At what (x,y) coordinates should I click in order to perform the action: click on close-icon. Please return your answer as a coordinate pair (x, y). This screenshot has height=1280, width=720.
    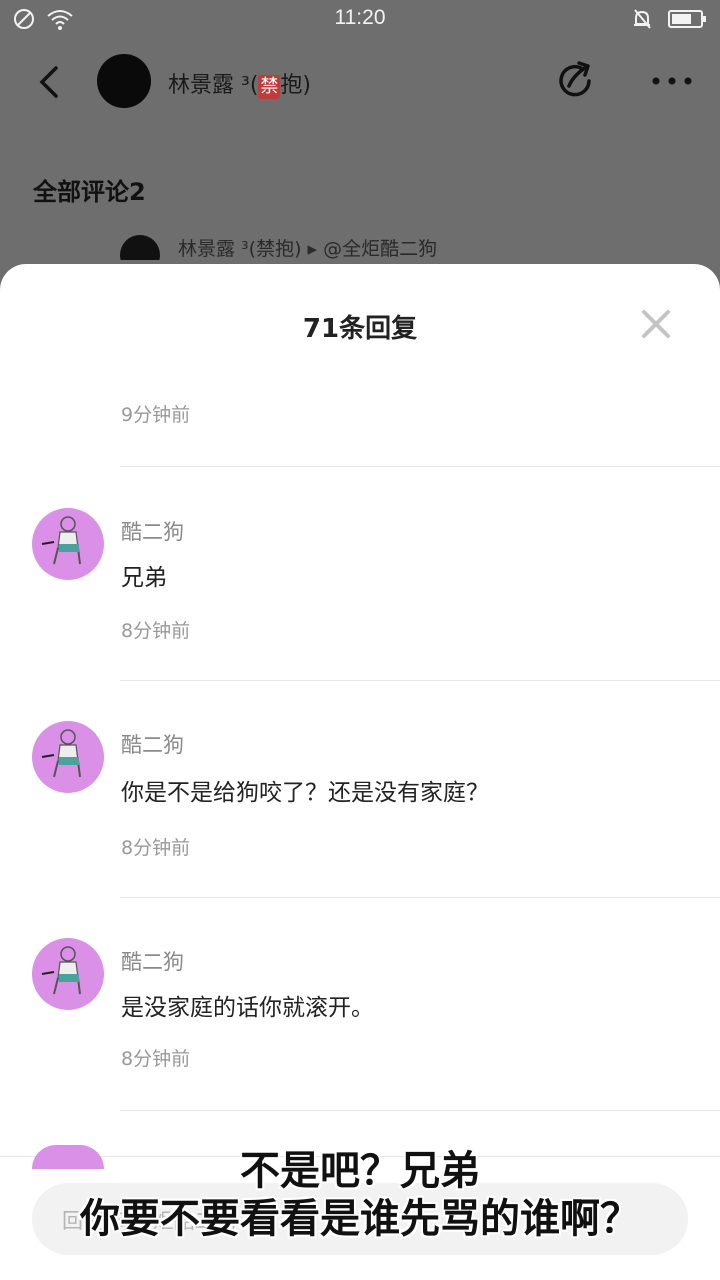
    Looking at the image, I should click on (656, 324).